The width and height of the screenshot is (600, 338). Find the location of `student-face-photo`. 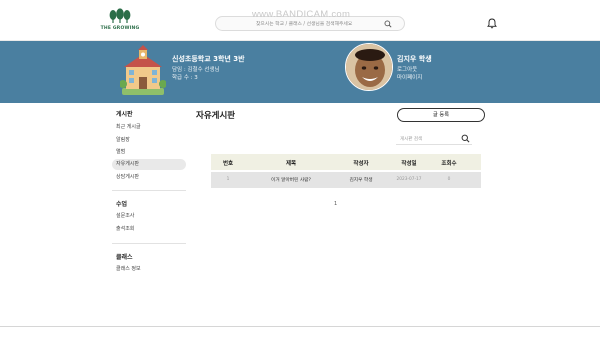

student-face-photo is located at coordinates (369, 67).